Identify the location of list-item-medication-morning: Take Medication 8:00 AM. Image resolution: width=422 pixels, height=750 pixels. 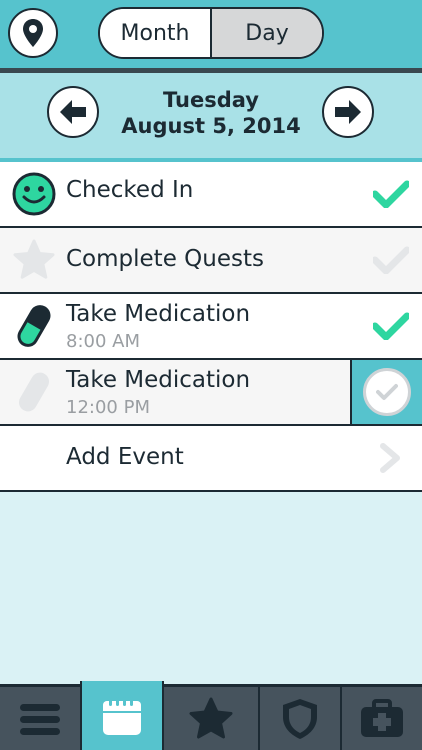
(211, 327).